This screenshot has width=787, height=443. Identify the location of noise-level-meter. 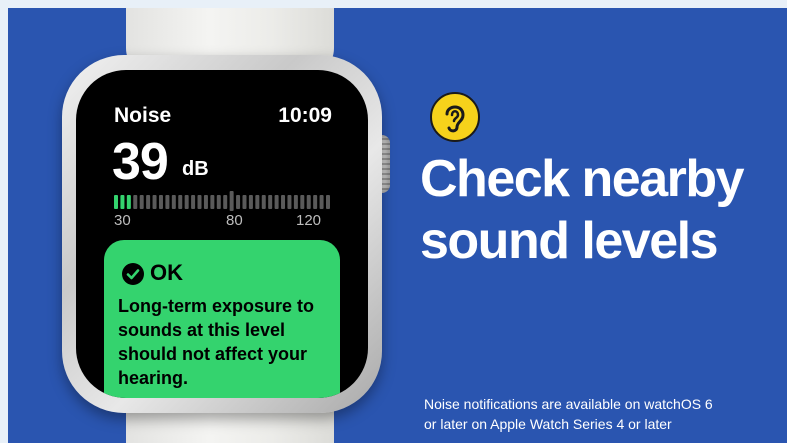
(222, 201).